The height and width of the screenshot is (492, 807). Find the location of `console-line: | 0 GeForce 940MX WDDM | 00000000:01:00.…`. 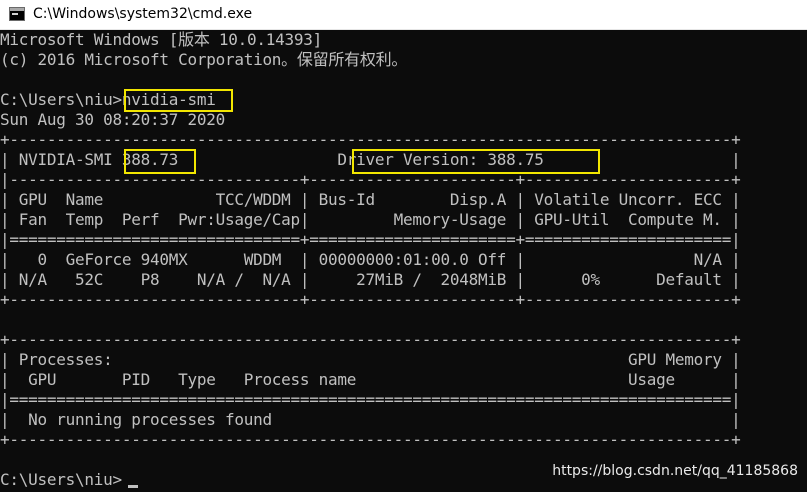

console-line: | 0 GeForce 940MX WDDM | 00000000:01:00.… is located at coordinates (370, 259).